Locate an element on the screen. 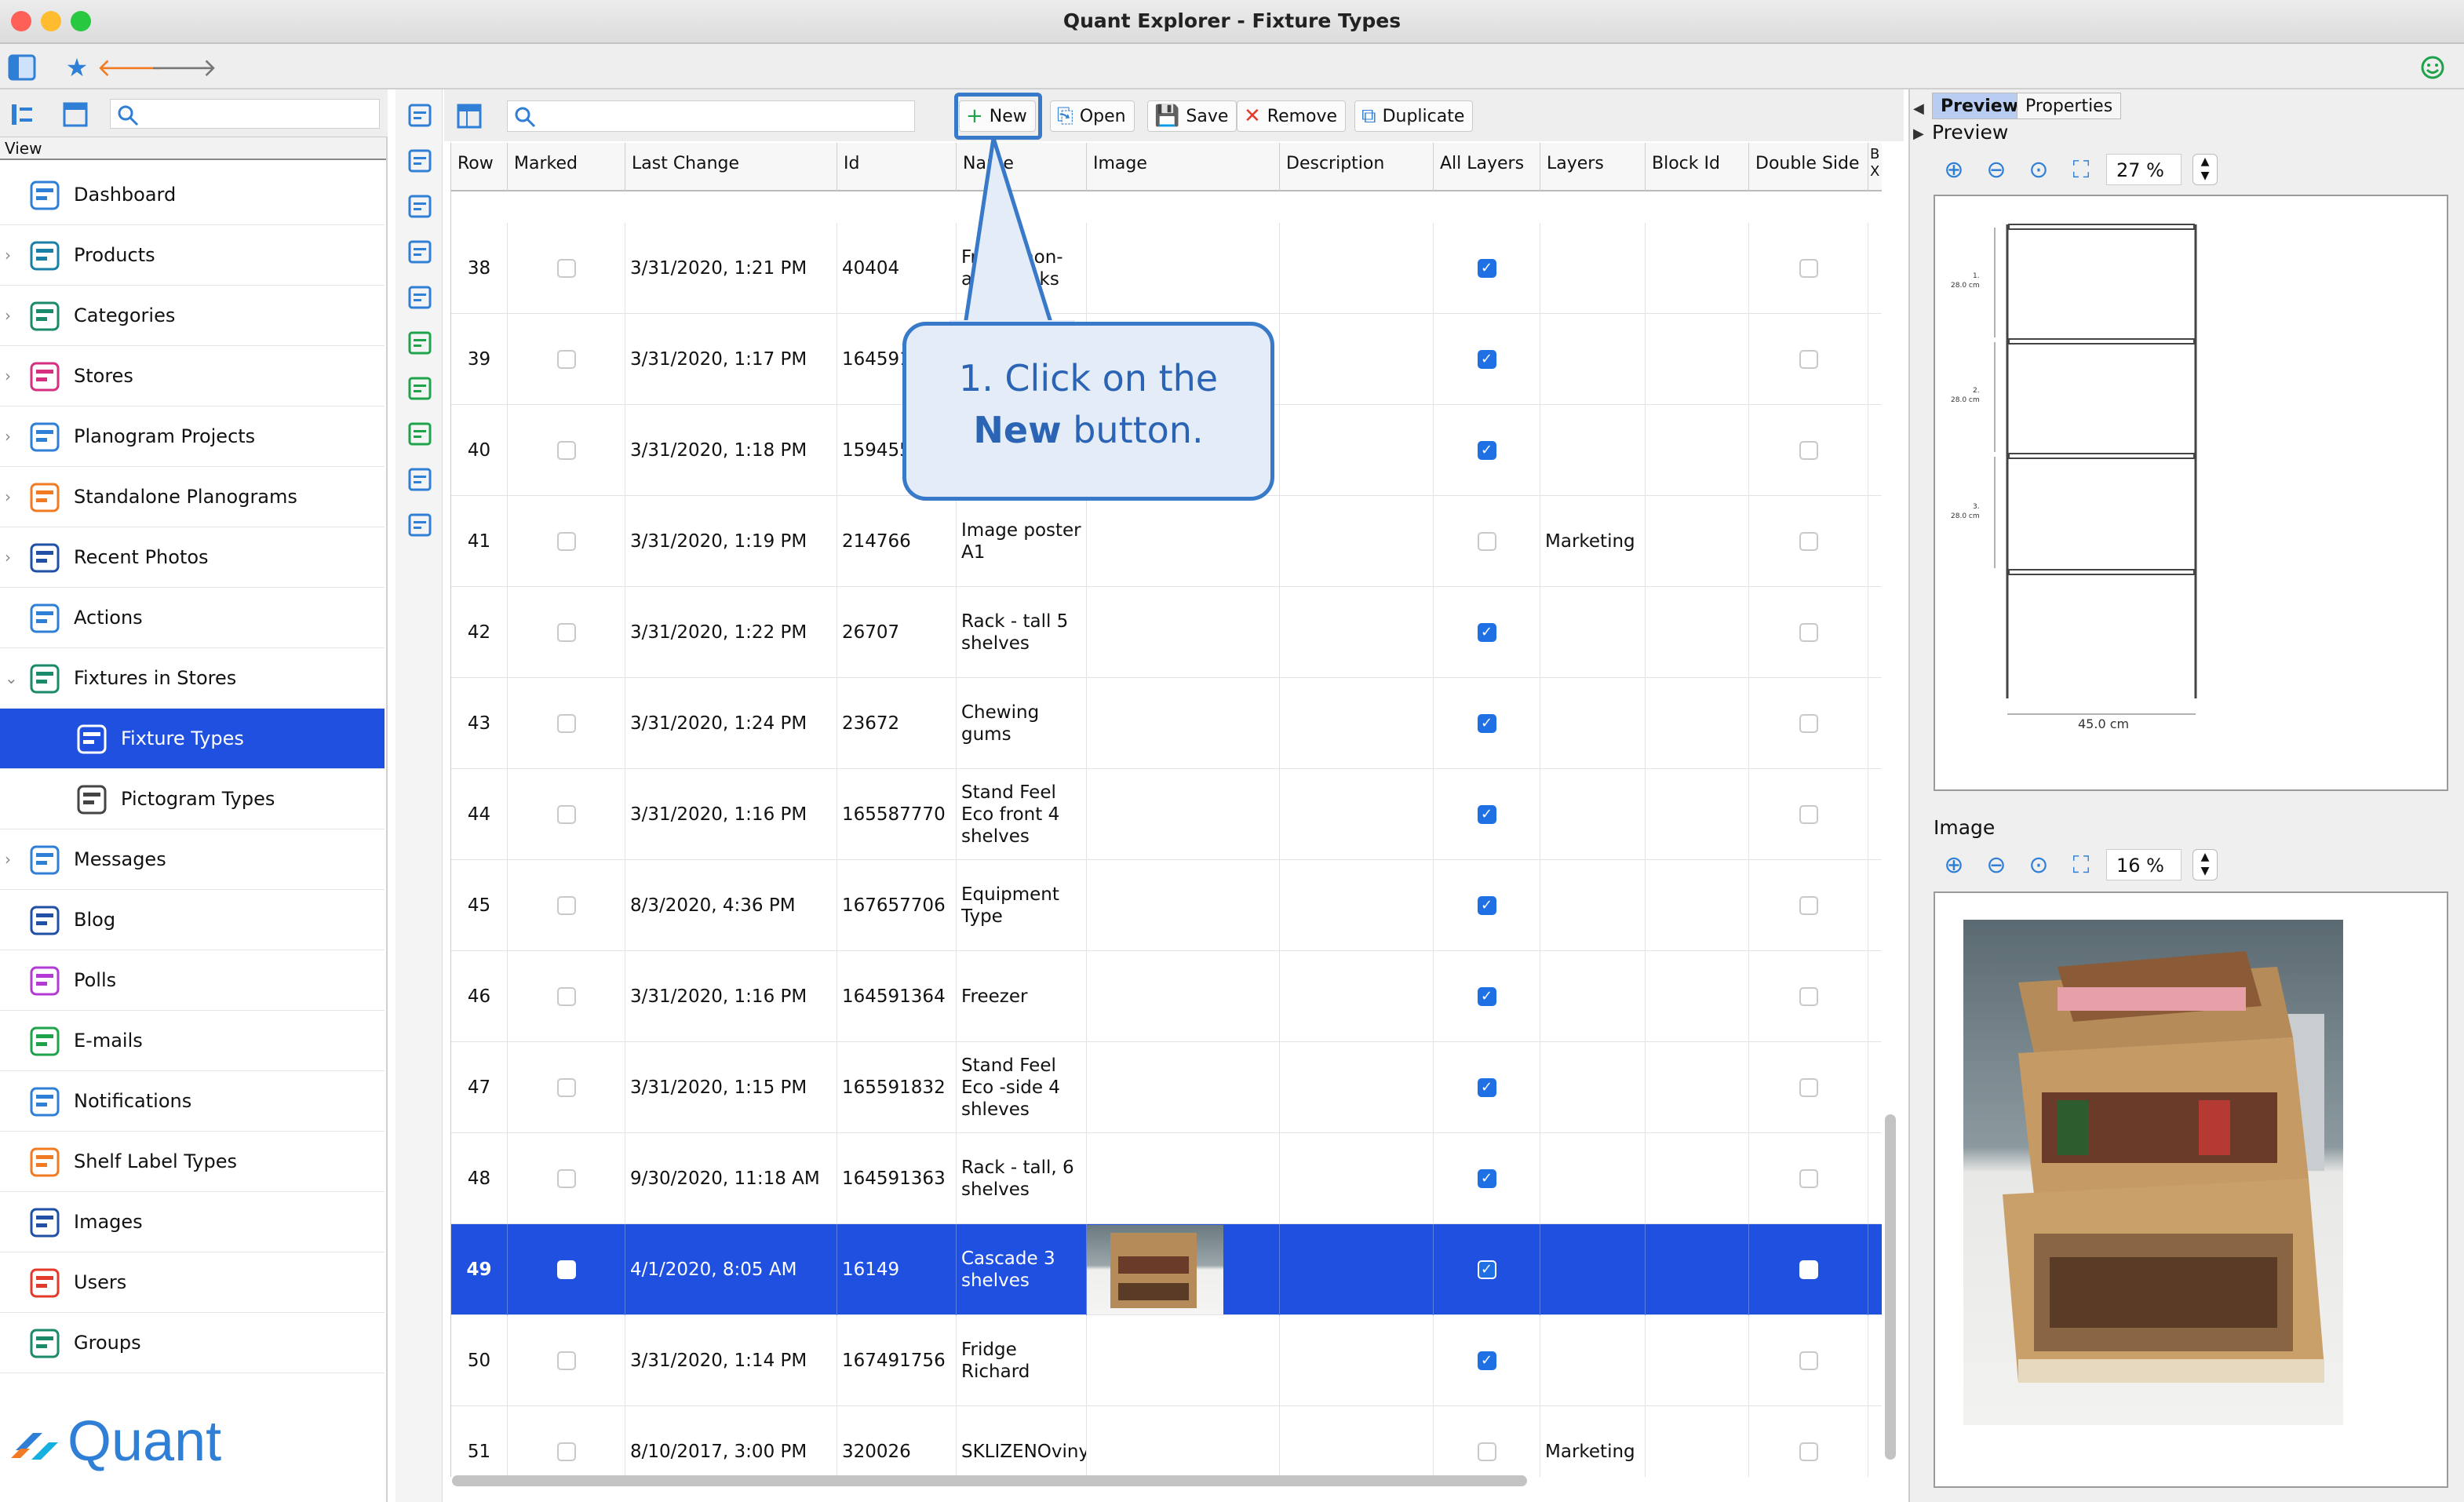 This screenshot has width=2464, height=1502. panel-expand-right-icon: ▶ is located at coordinates (1919, 134).